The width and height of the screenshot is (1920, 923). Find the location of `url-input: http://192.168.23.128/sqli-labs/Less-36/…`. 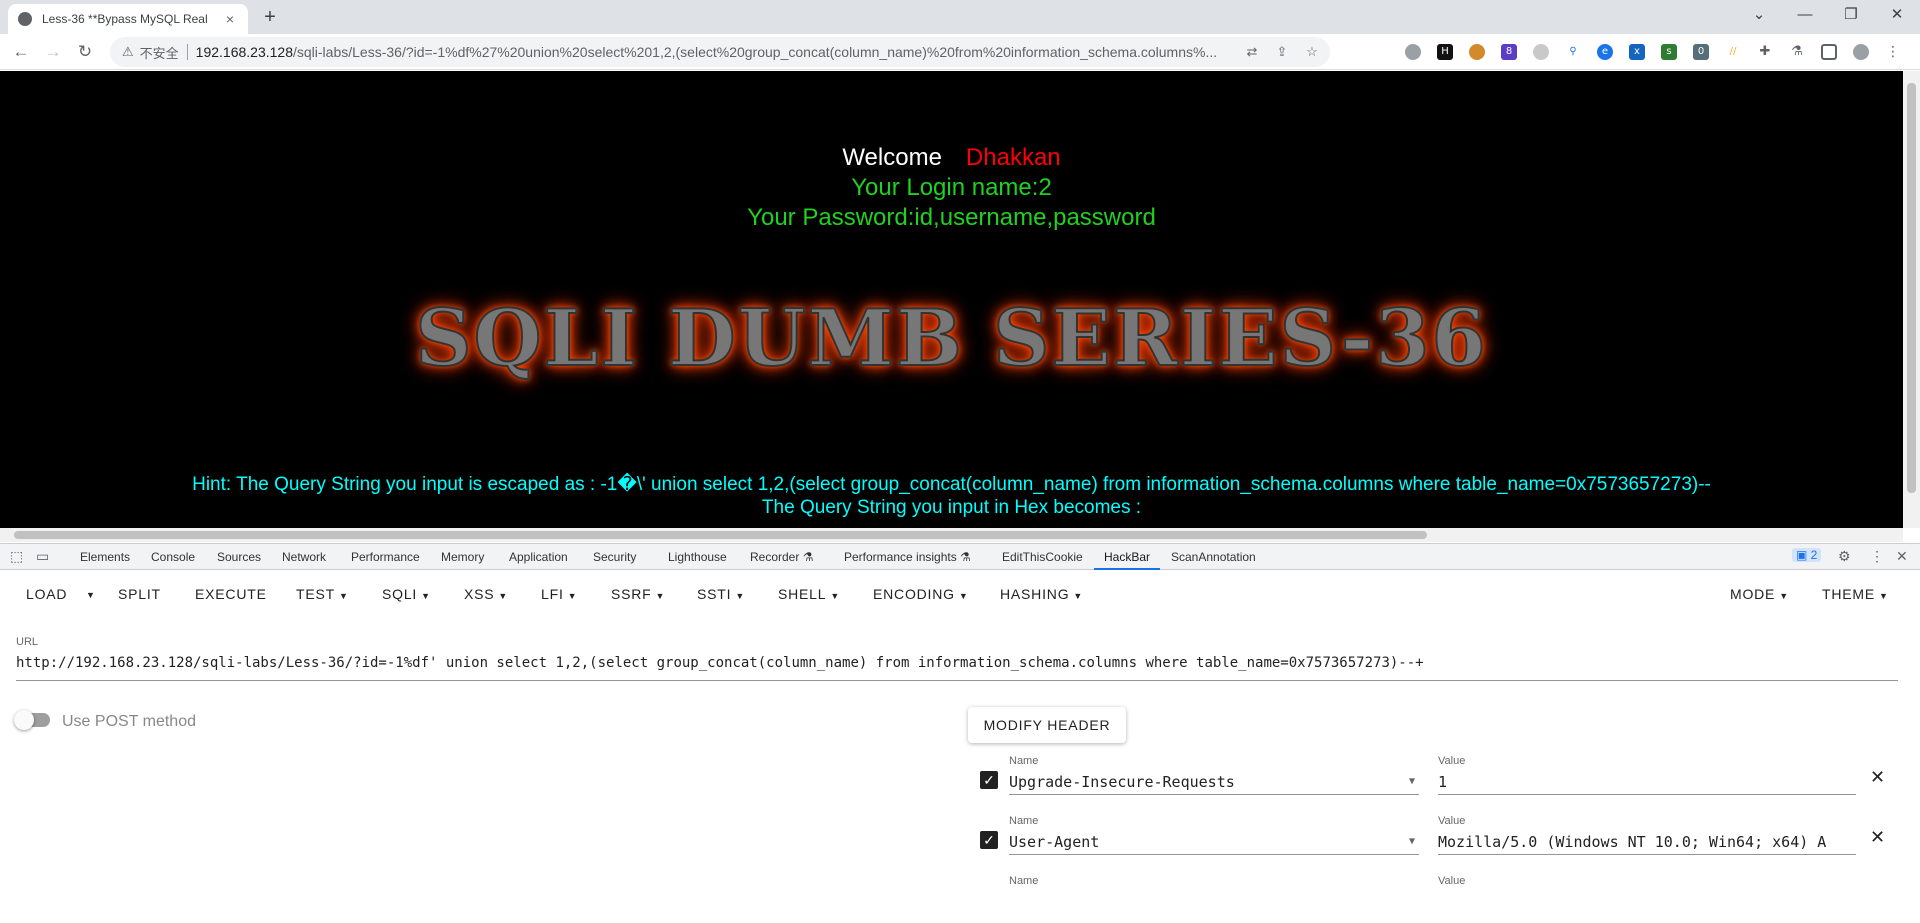

url-input: http://192.168.23.128/sqli-labs/Less-36/… is located at coordinates (957, 668).